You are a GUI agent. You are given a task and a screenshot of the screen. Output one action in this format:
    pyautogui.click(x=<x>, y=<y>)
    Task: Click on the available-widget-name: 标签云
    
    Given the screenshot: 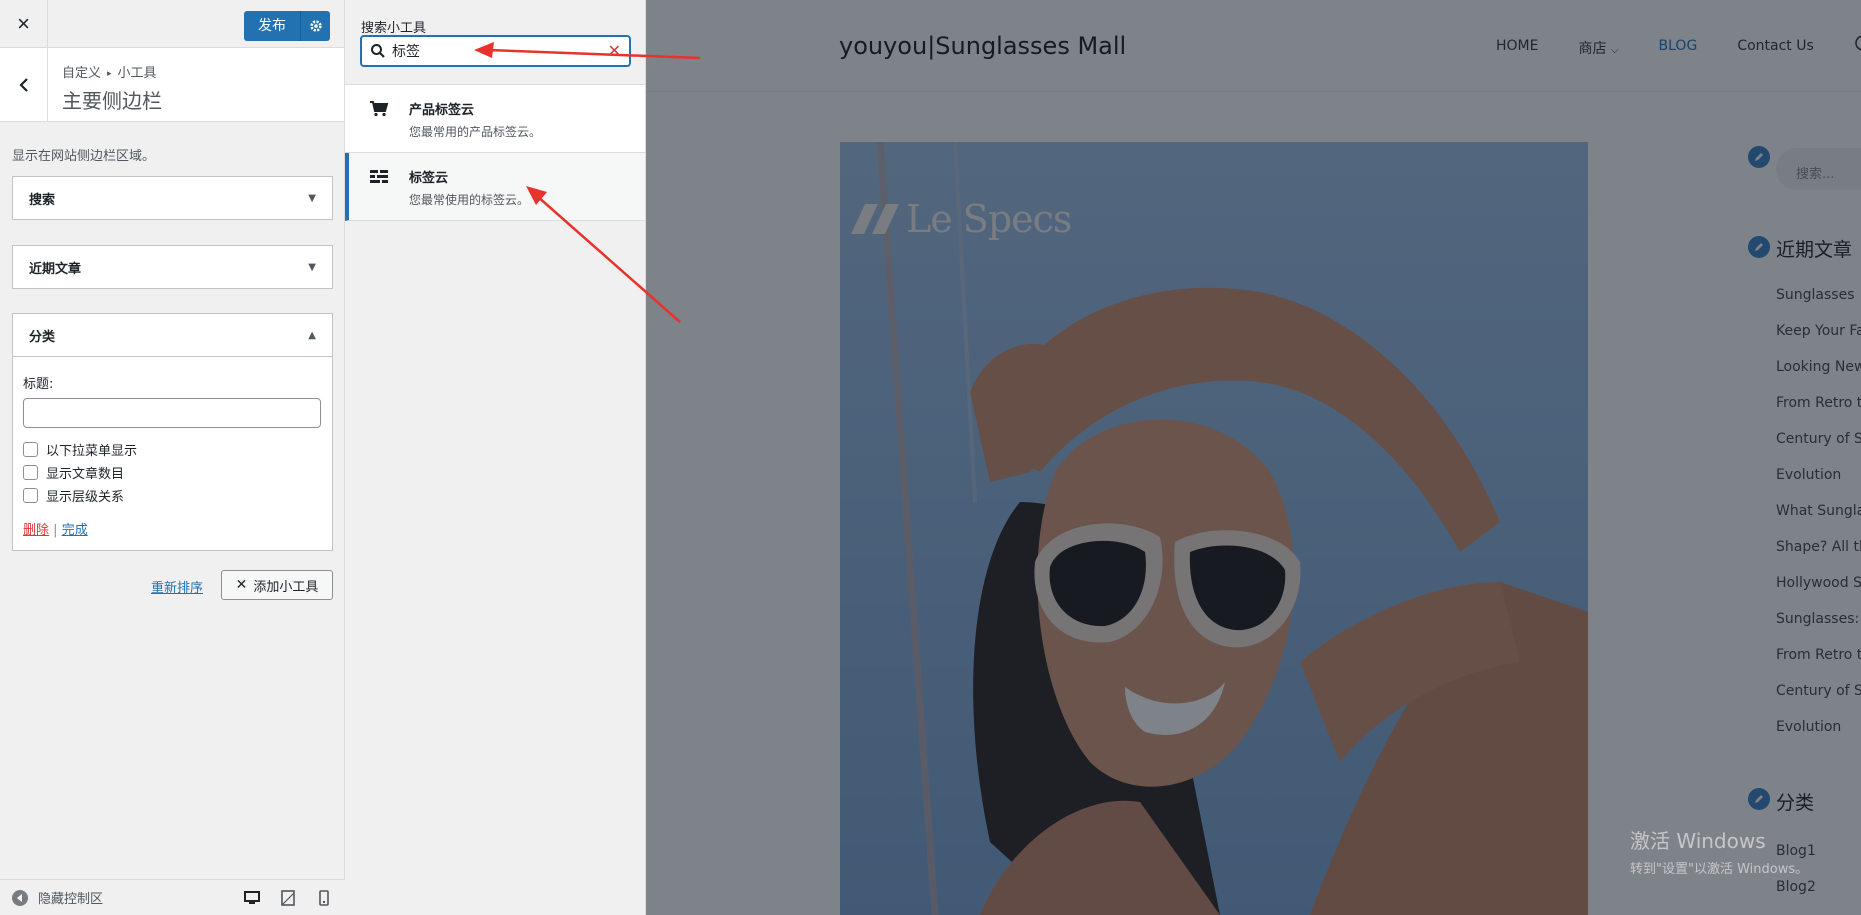 What is the action you would take?
    pyautogui.click(x=429, y=178)
    